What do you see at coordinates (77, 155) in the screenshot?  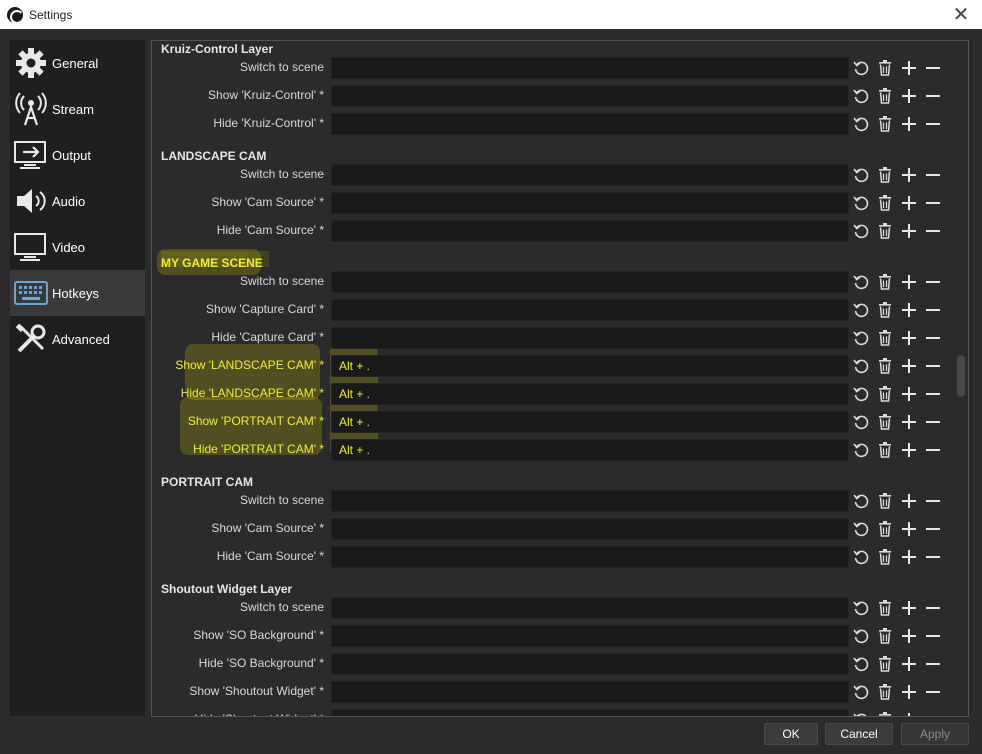 I see `sidebar-item-output: Output` at bounding box center [77, 155].